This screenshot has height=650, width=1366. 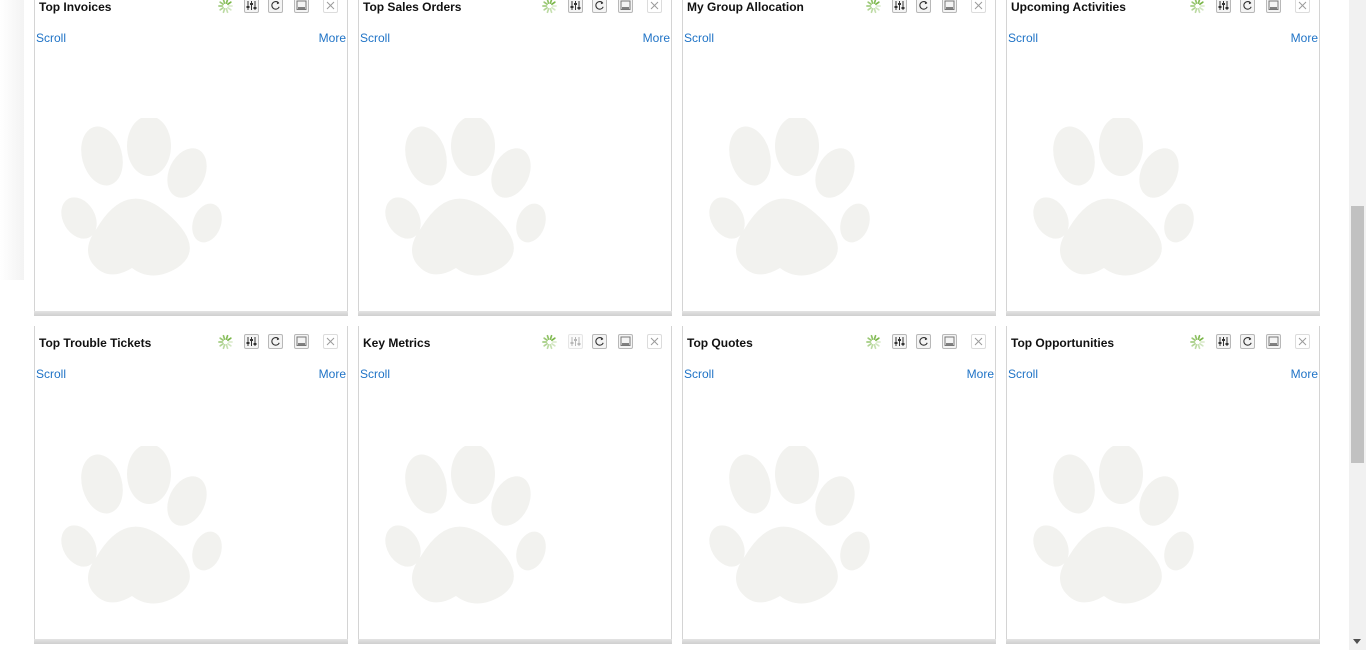 I want to click on widget-panel: Key Metrics Scroll, so click(x=515, y=485).